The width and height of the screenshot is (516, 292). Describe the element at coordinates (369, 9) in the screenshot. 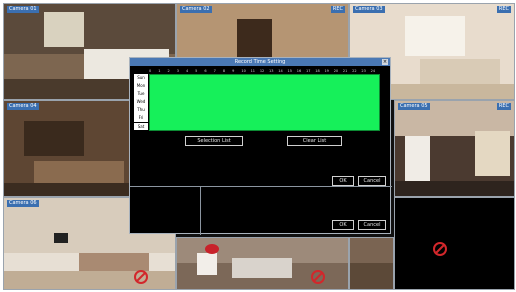

I see `camera-label: Camera 03` at that location.